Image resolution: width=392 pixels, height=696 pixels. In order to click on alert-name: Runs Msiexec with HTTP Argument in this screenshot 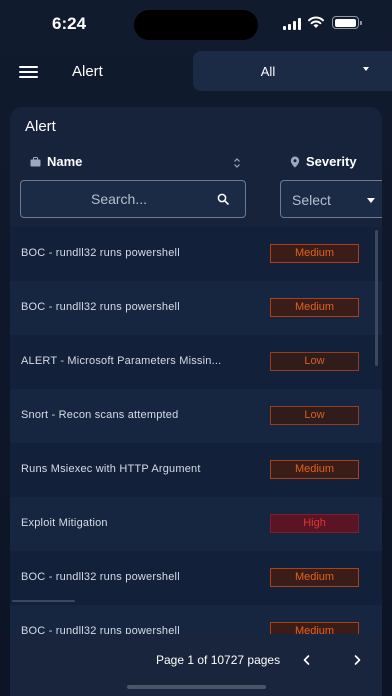, I will do `click(111, 469)`.